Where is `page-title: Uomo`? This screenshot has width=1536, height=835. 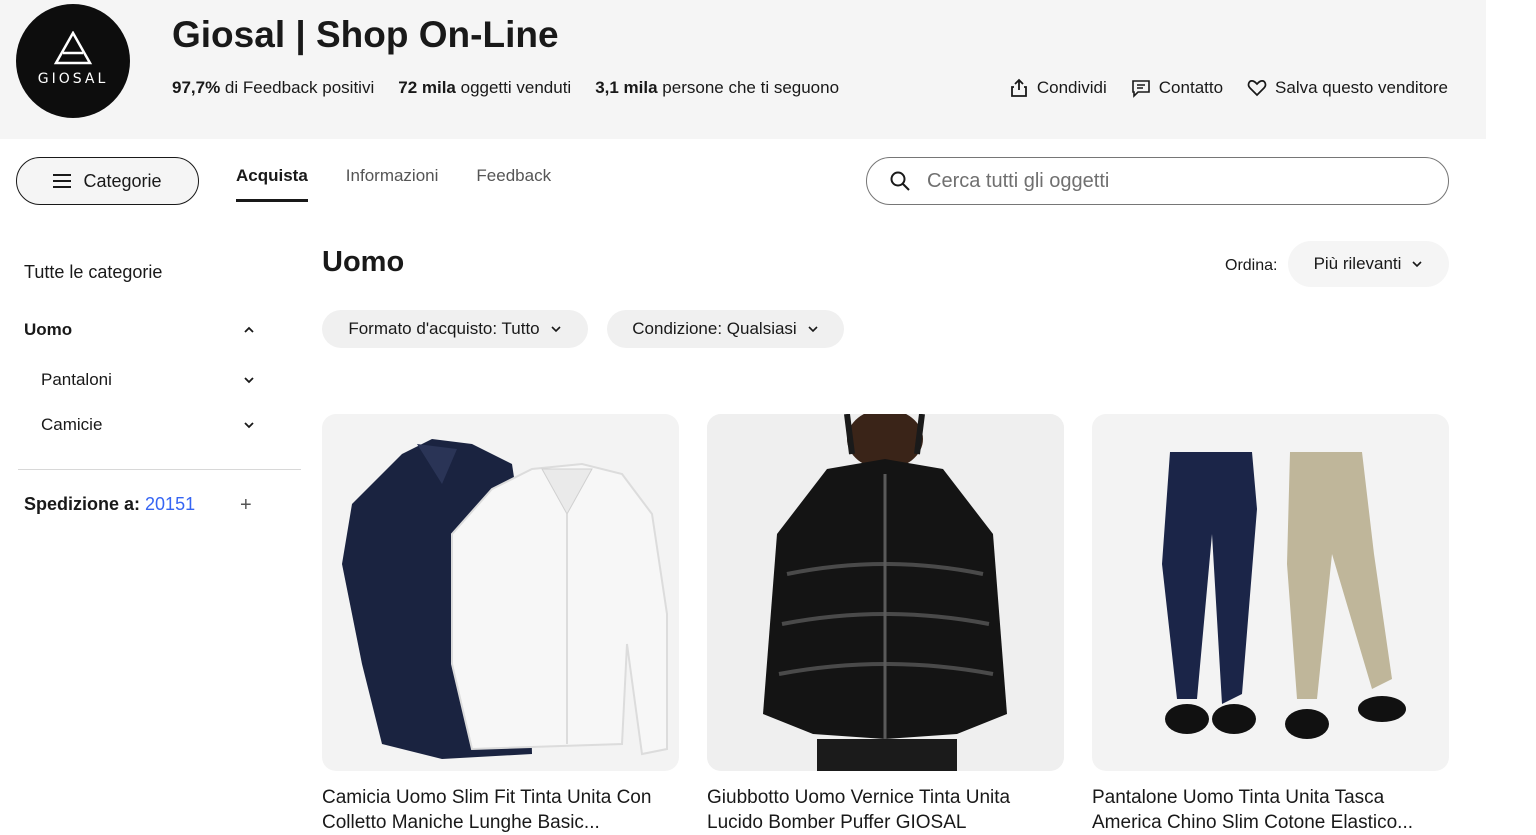 page-title: Uomo is located at coordinates (363, 262).